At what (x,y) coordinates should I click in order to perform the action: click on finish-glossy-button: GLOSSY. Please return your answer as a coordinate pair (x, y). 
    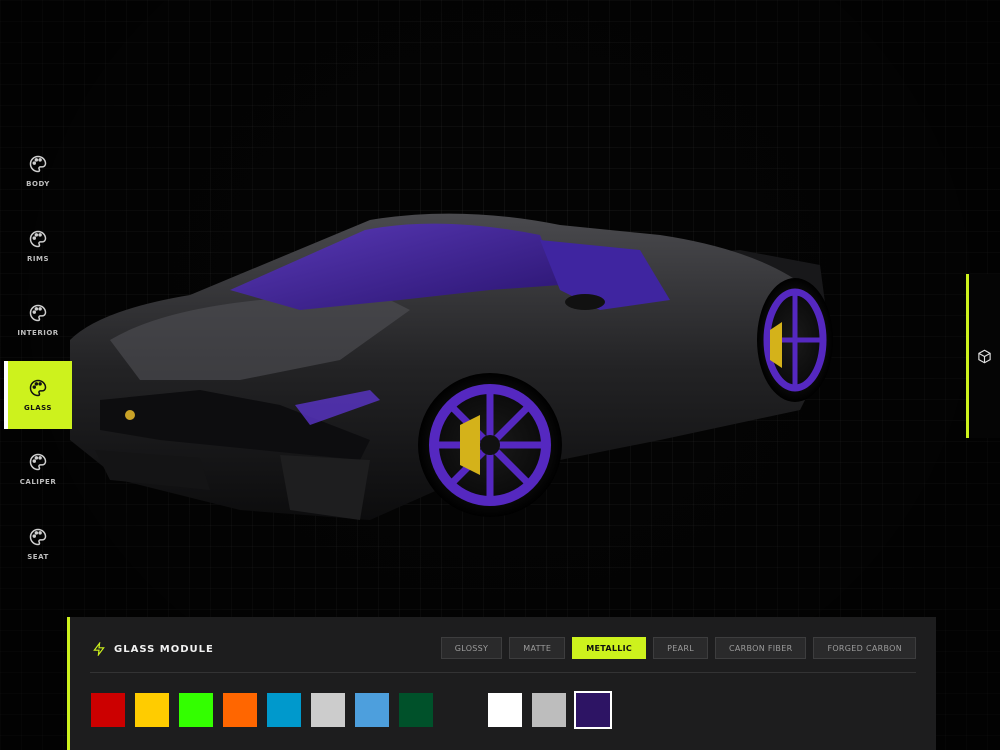
    Looking at the image, I should click on (471, 648).